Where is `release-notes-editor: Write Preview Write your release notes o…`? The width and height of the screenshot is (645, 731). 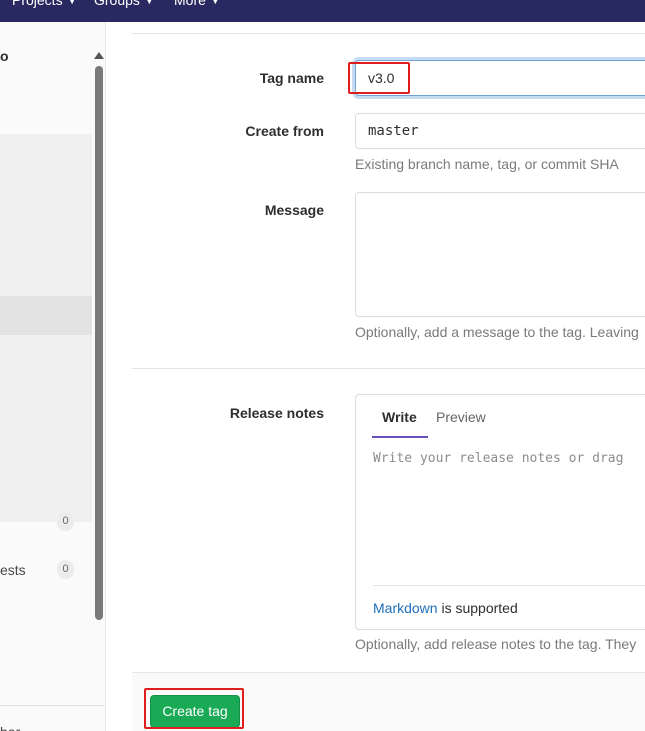 release-notes-editor: Write Preview Write your release notes o… is located at coordinates (500, 512).